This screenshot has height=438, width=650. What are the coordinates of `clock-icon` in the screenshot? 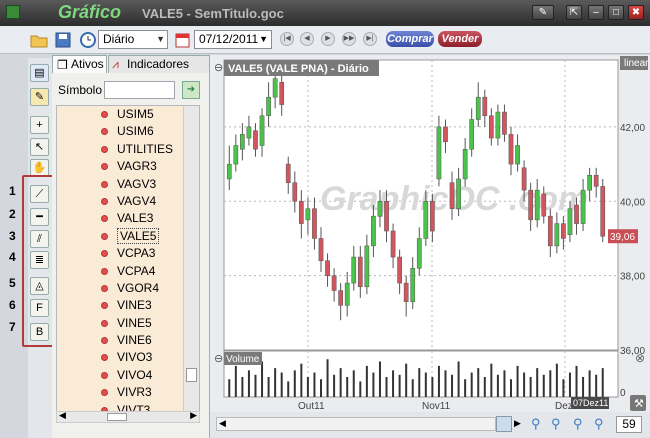 It's located at (89, 39).